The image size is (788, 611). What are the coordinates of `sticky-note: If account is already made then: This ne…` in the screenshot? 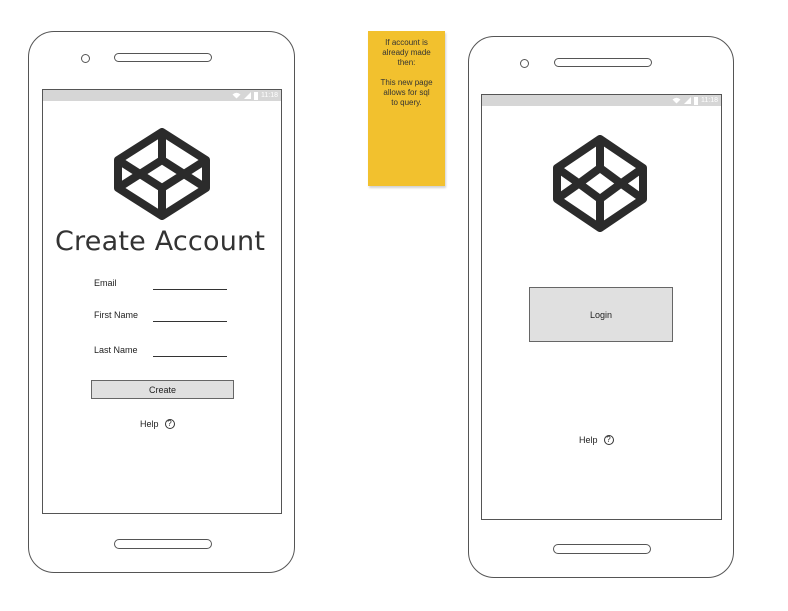 It's located at (406, 108).